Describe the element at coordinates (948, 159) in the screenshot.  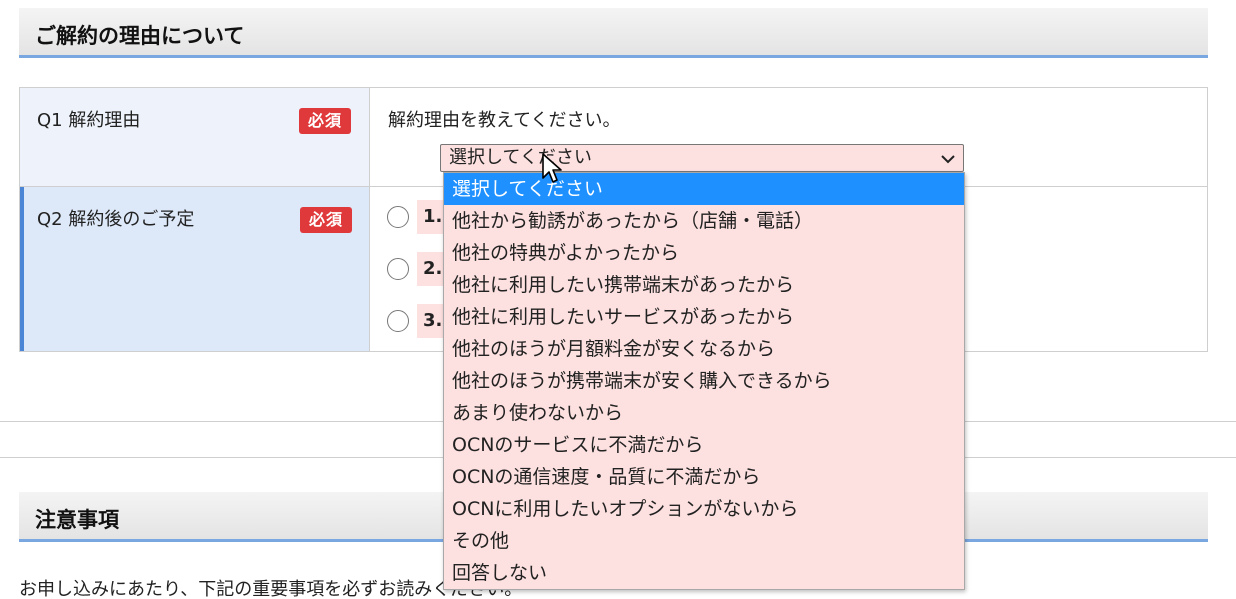
I see `chevron-down-icon` at that location.